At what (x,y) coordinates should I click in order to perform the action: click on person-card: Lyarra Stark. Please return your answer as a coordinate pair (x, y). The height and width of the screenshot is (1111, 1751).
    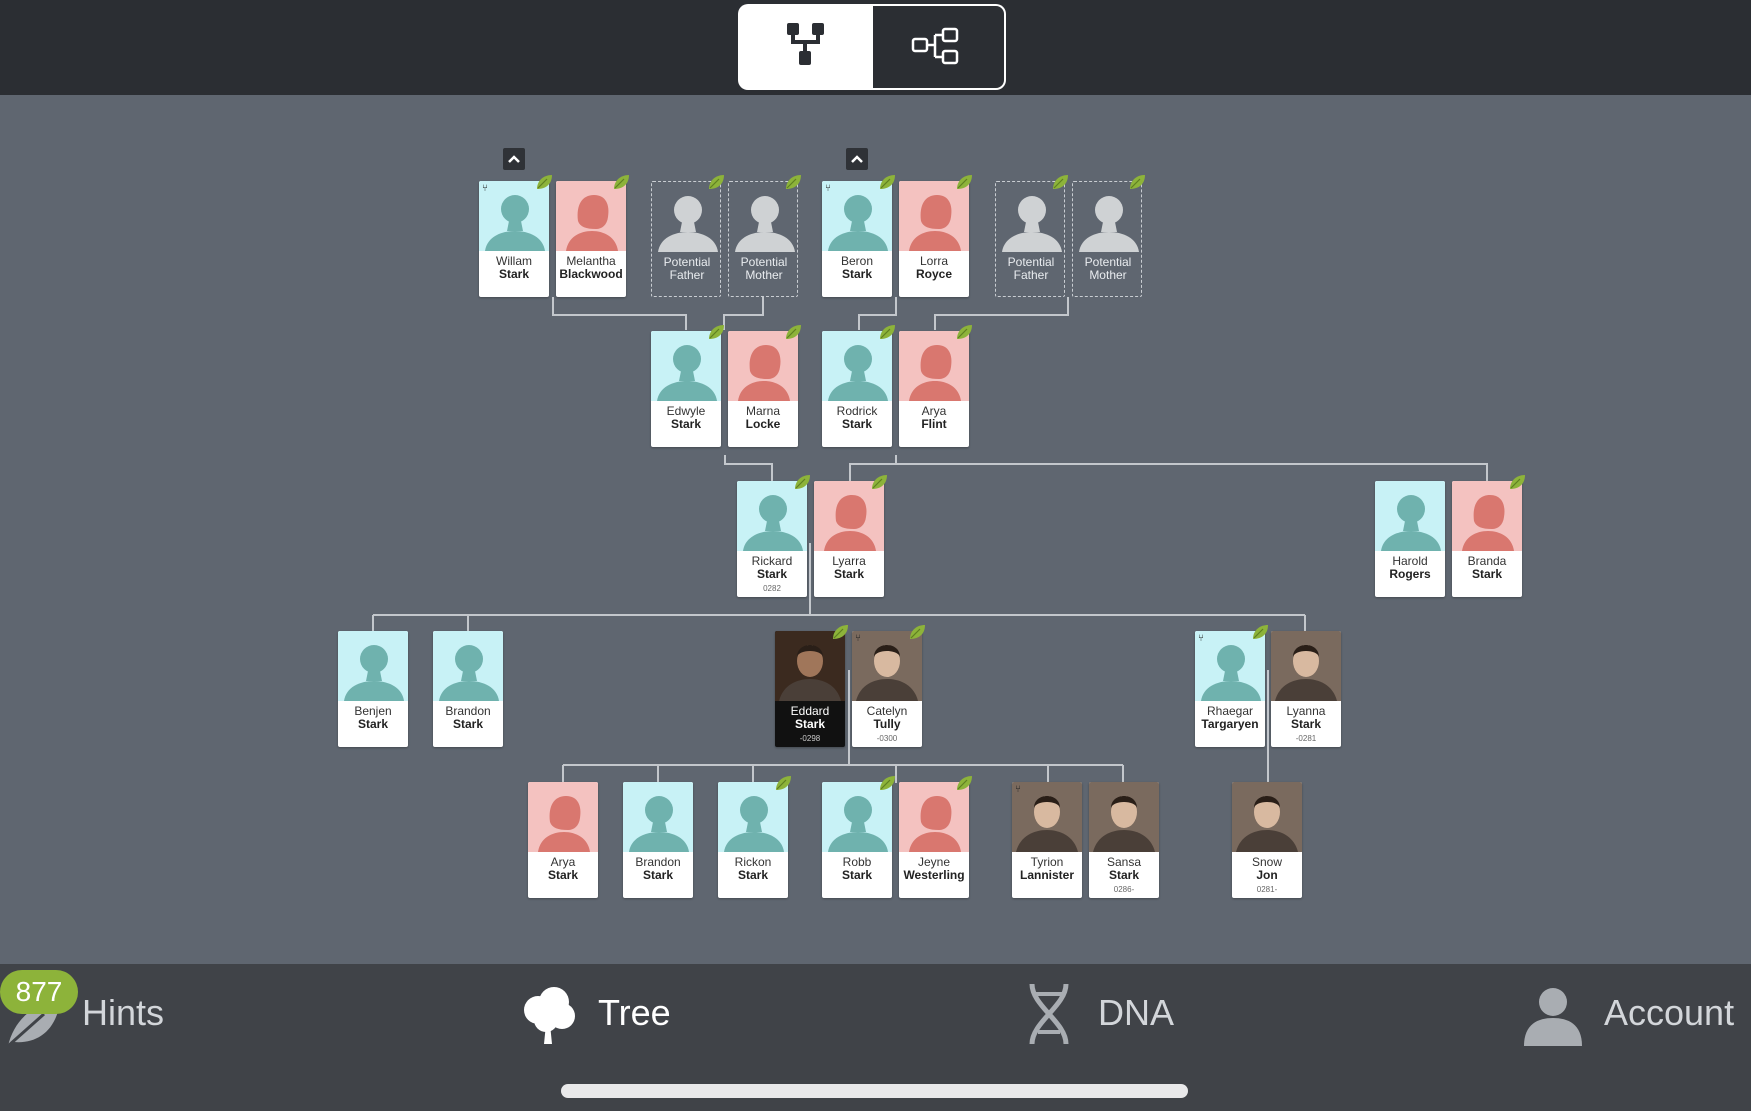
    Looking at the image, I should click on (849, 539).